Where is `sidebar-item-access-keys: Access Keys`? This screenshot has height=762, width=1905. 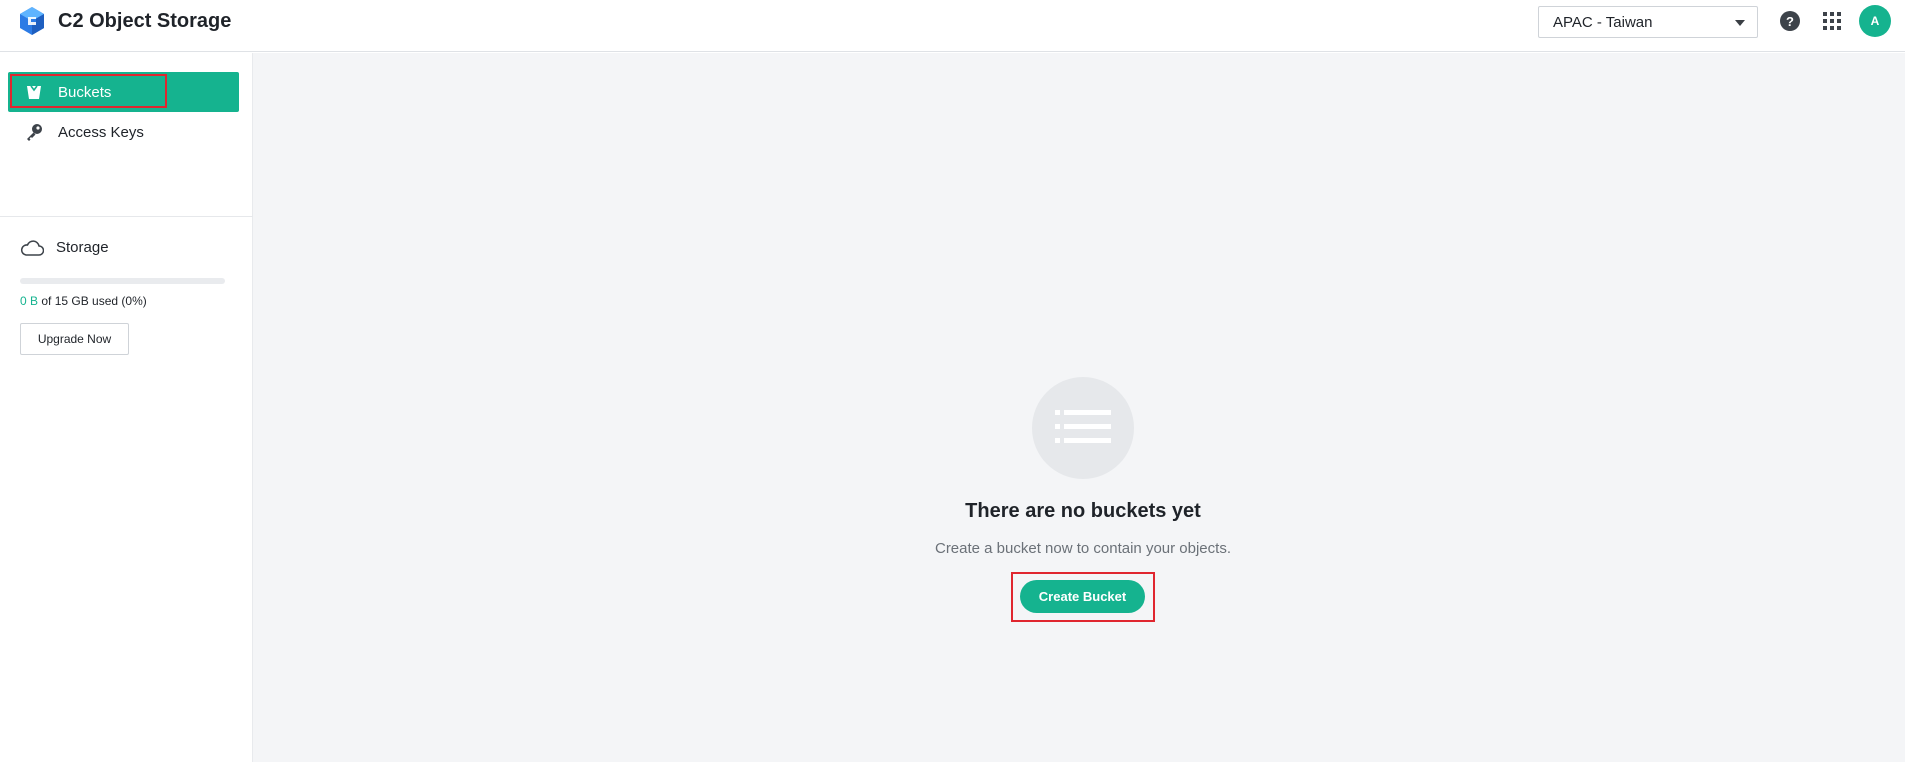 sidebar-item-access-keys: Access Keys is located at coordinates (123, 132).